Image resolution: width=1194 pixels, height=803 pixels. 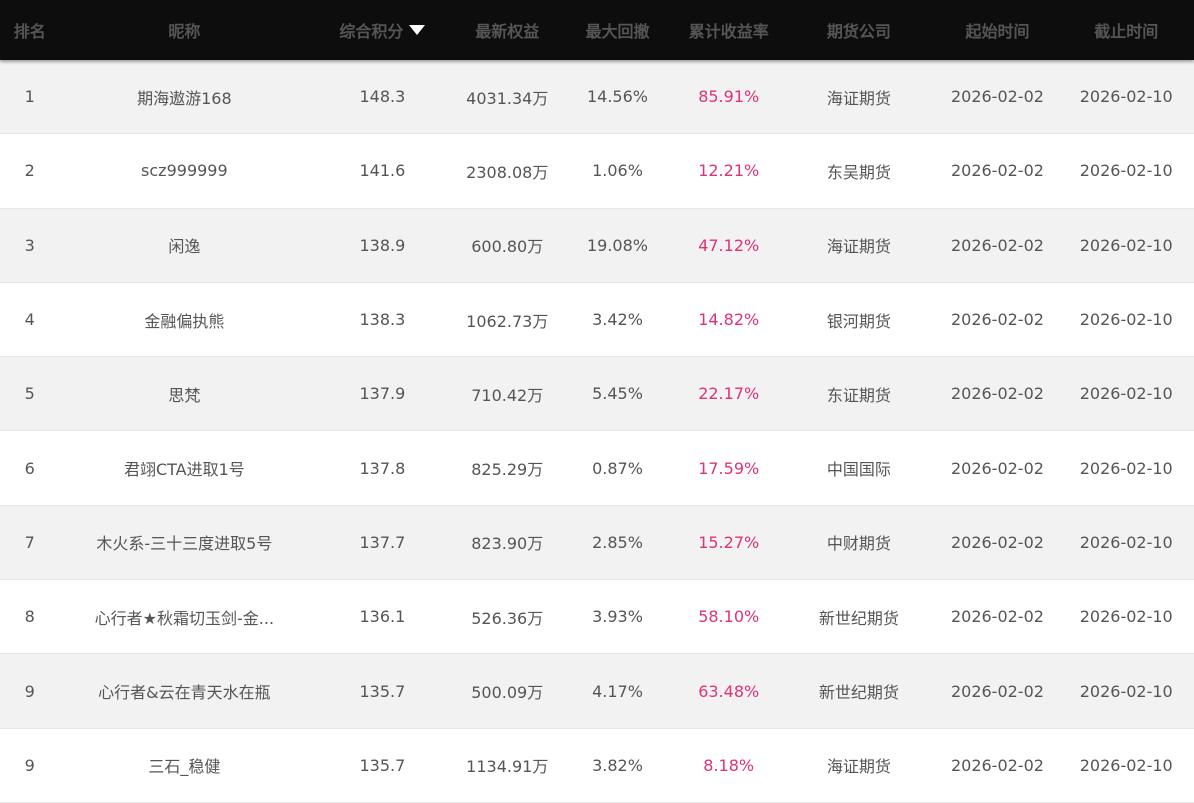 What do you see at coordinates (507, 30) in the screenshot?
I see `header-equity: 最新权益` at bounding box center [507, 30].